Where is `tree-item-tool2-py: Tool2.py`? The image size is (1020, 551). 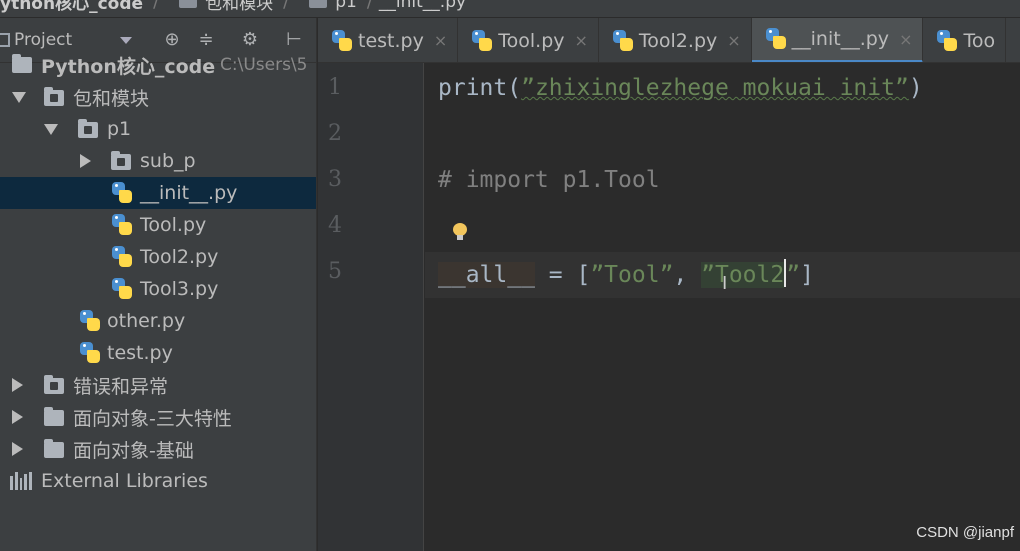 tree-item-tool2-py: Tool2.py is located at coordinates (158, 257).